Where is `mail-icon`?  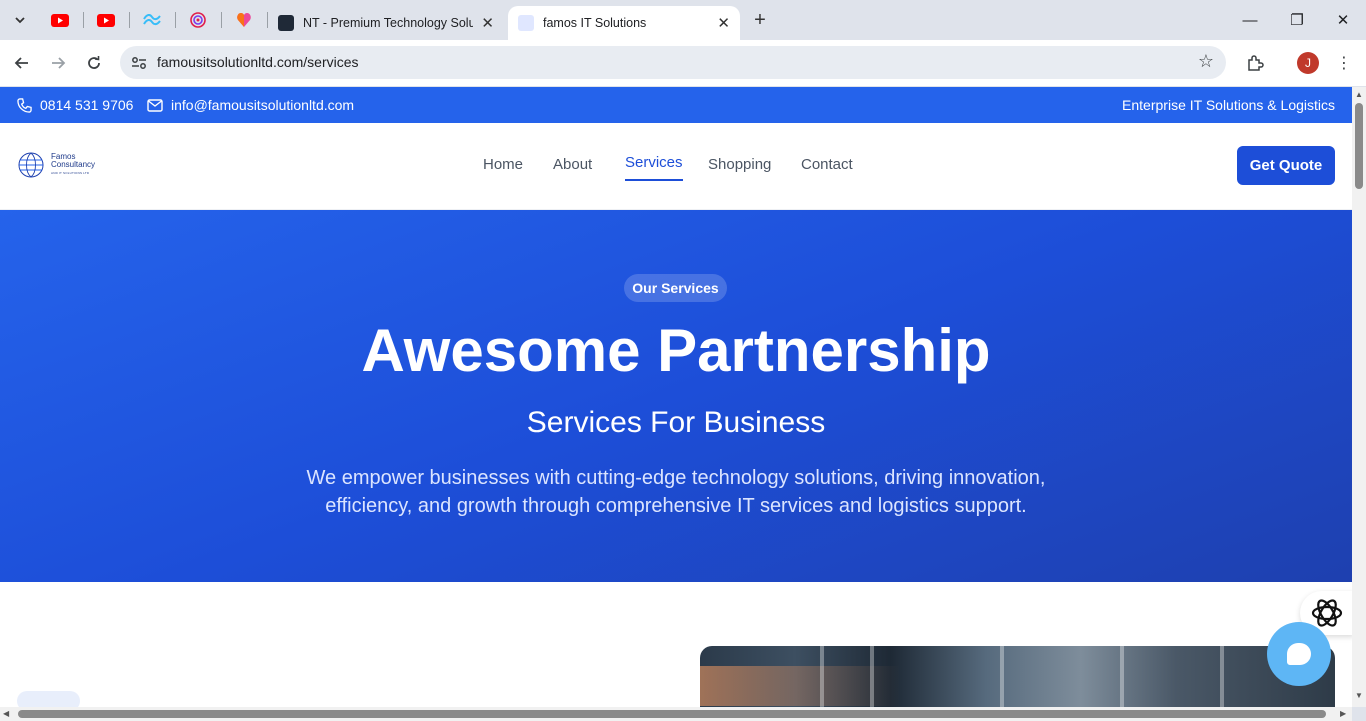
mail-icon is located at coordinates (155, 105).